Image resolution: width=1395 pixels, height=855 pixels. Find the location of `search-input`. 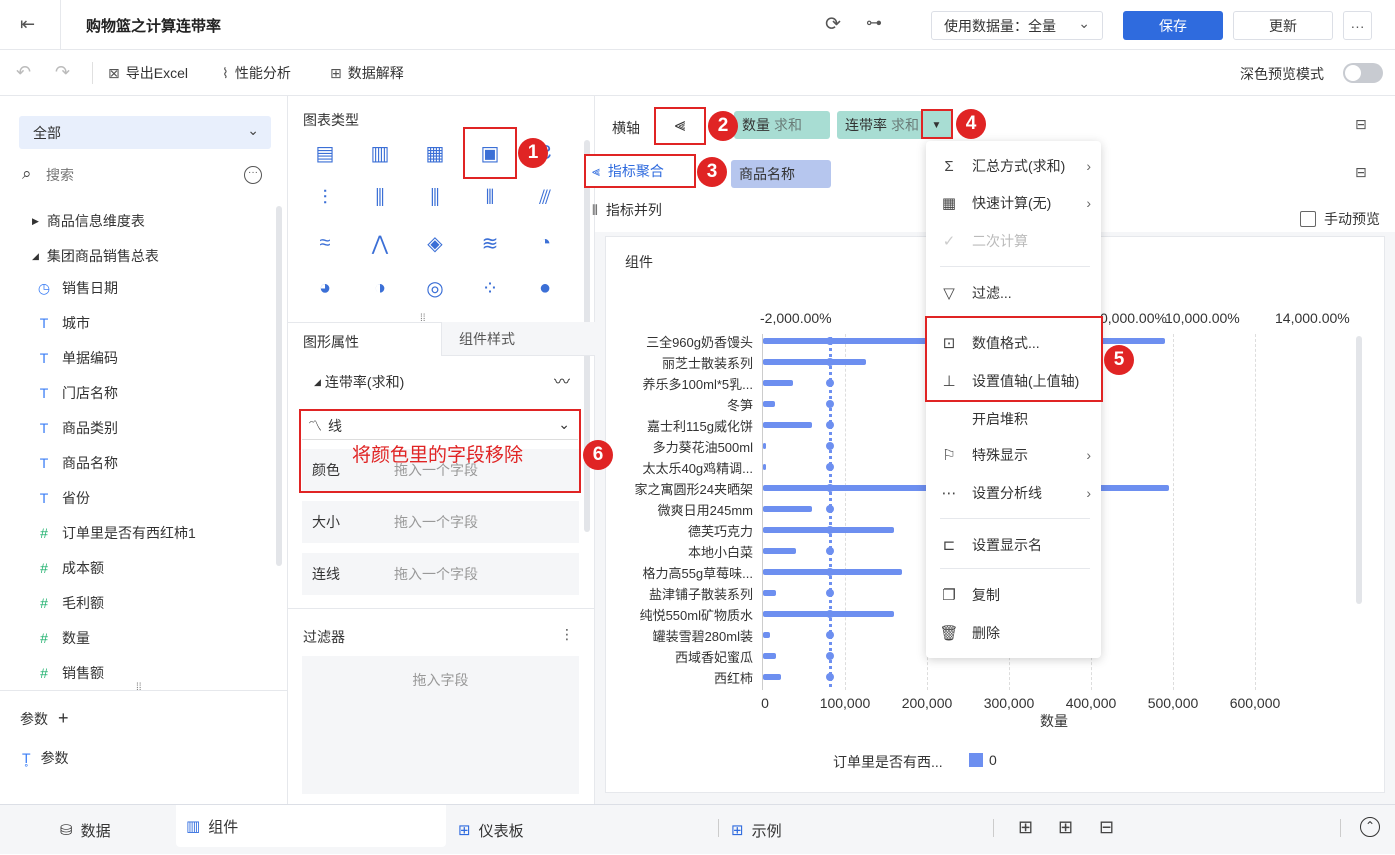

search-input is located at coordinates (136, 175).